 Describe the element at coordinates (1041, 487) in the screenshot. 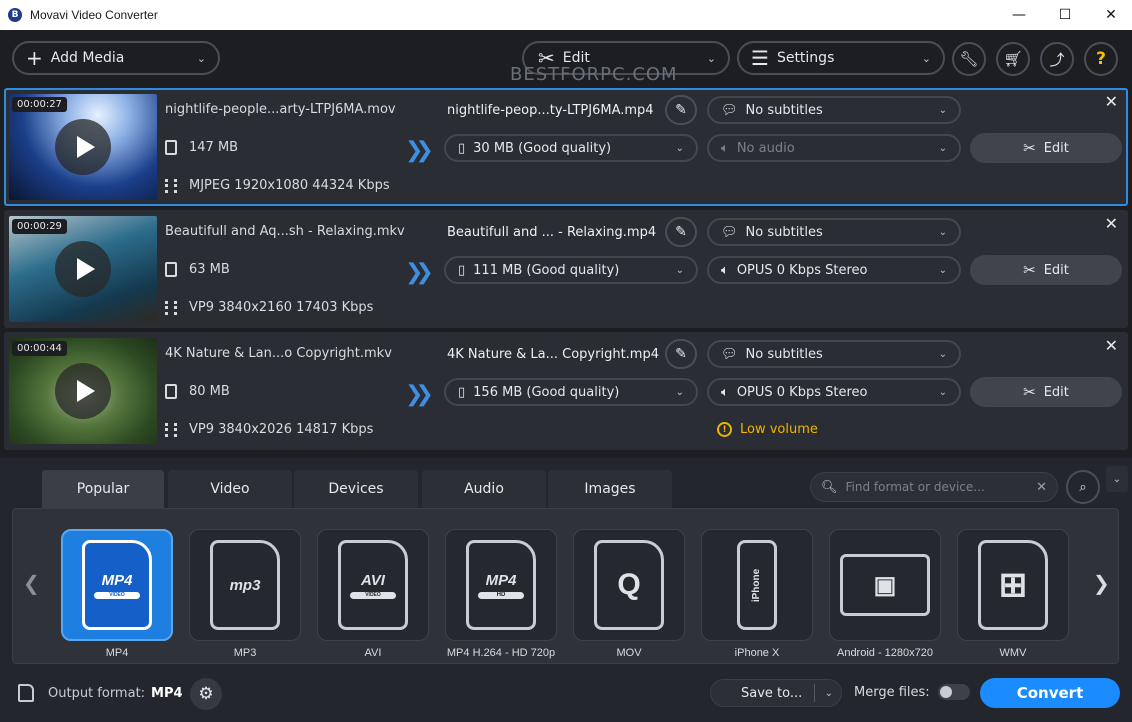

I see `clear-search-icon: ✕` at that location.